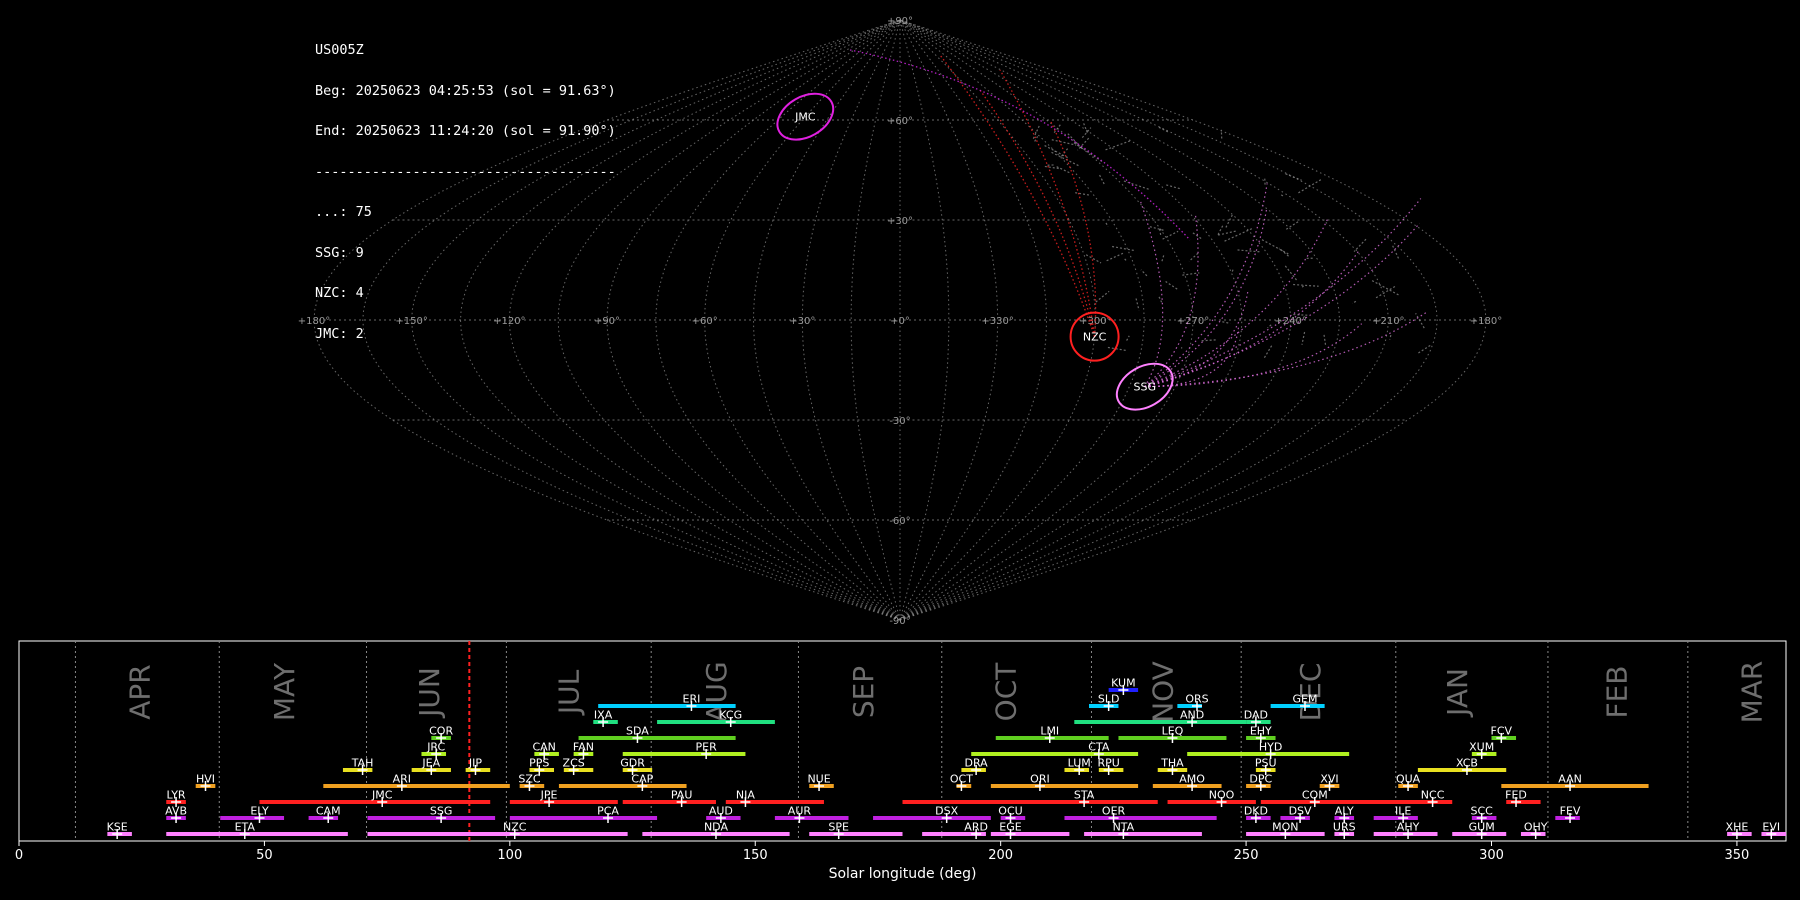 The width and height of the screenshot is (1800, 900). Describe the element at coordinates (637, 731) in the screenshot. I see `shower-label: SDA` at that location.